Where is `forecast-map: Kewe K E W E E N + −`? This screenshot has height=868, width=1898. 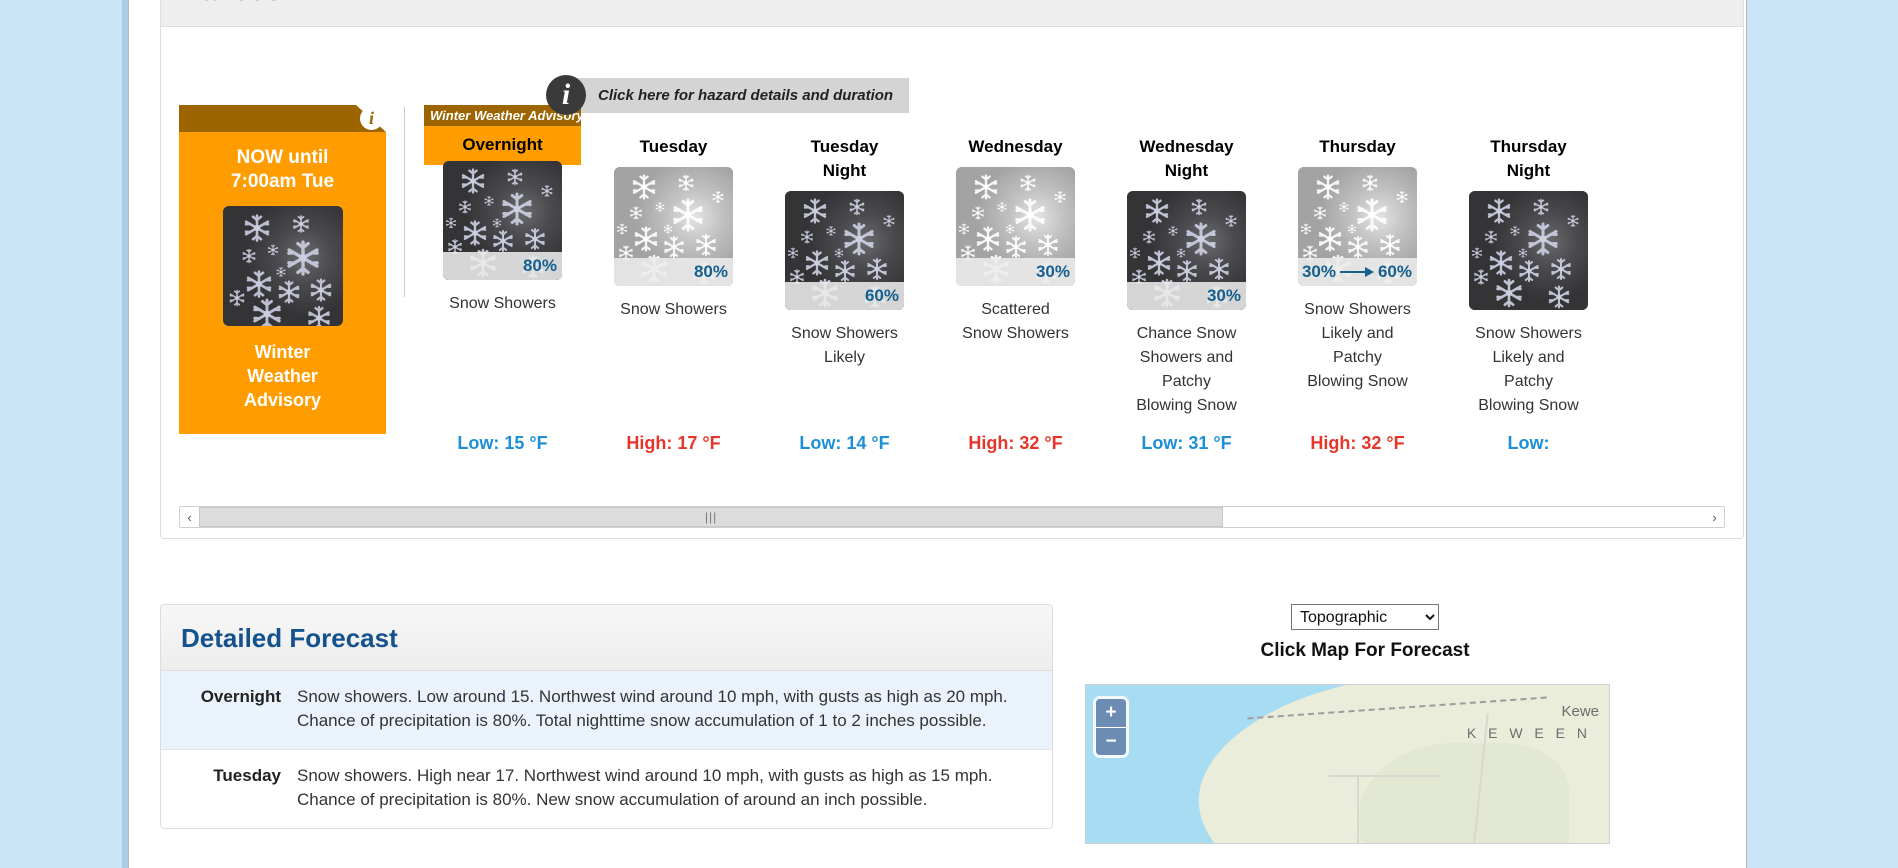
forecast-map: Kewe K E W E E N + − is located at coordinates (1347, 764).